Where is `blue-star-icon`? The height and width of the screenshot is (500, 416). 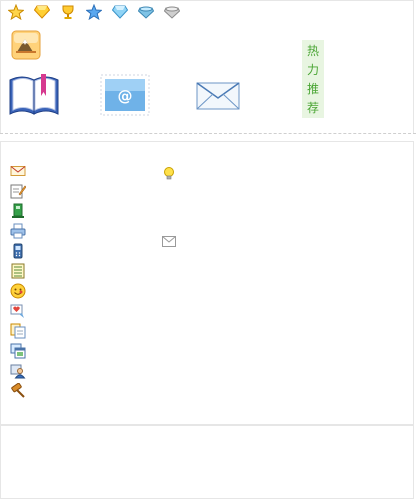
blue-star-icon is located at coordinates (94, 12).